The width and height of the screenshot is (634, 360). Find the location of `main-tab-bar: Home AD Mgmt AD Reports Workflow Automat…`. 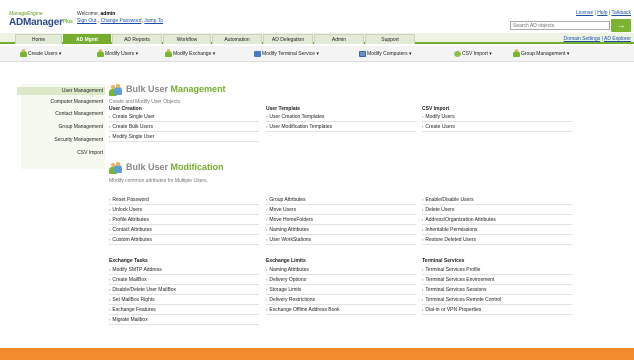

main-tab-bar: Home AD Mgmt AD Reports Workflow Automat… is located at coordinates (317, 38).